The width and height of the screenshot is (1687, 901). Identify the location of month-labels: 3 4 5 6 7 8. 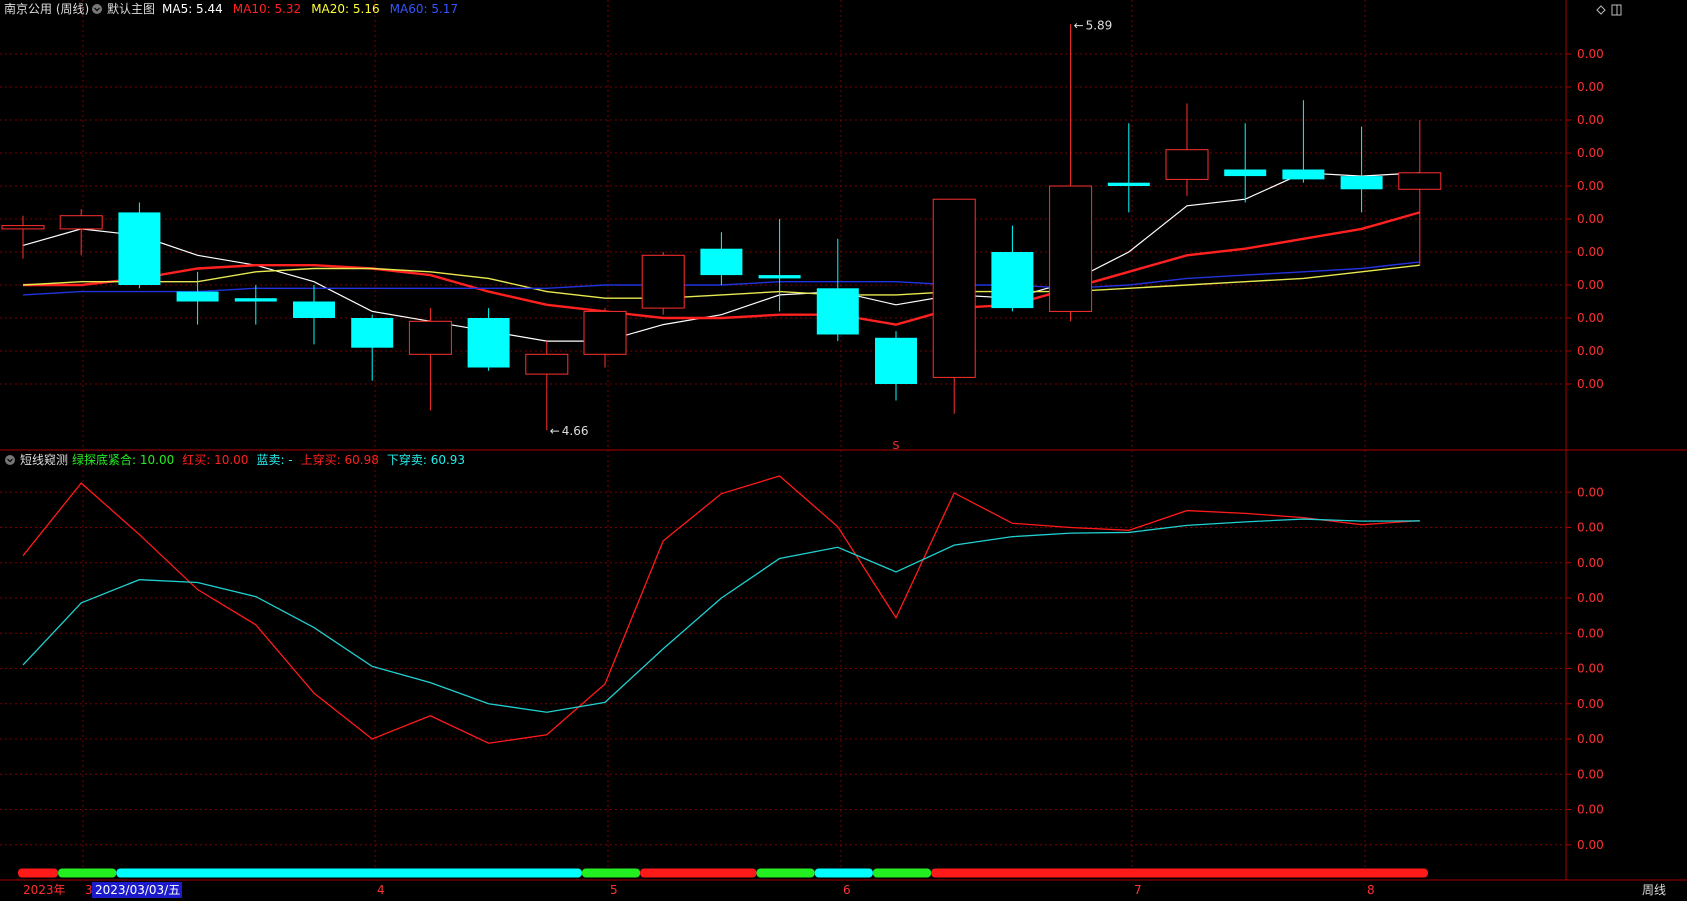
(730, 890).